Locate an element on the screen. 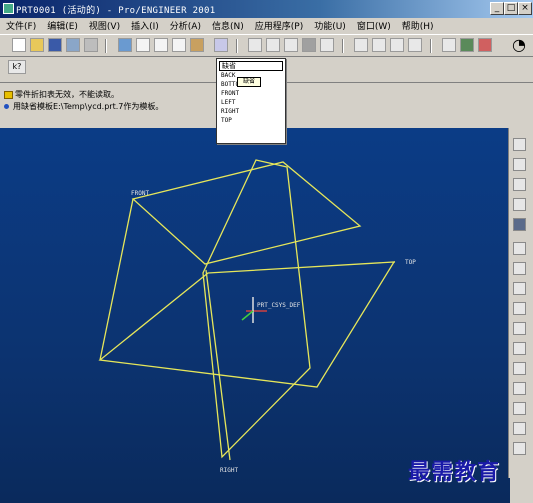 This screenshot has height=503, width=533. view-option-back: BACK is located at coordinates (228, 76).